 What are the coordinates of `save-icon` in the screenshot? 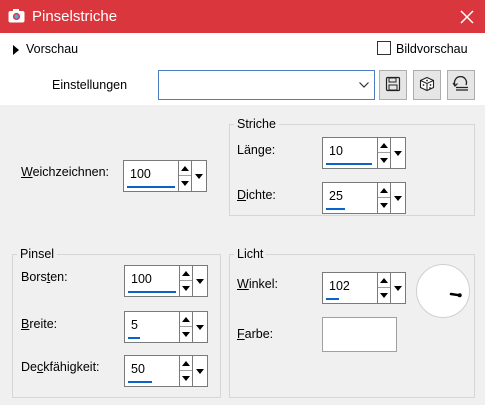 It's located at (393, 85).